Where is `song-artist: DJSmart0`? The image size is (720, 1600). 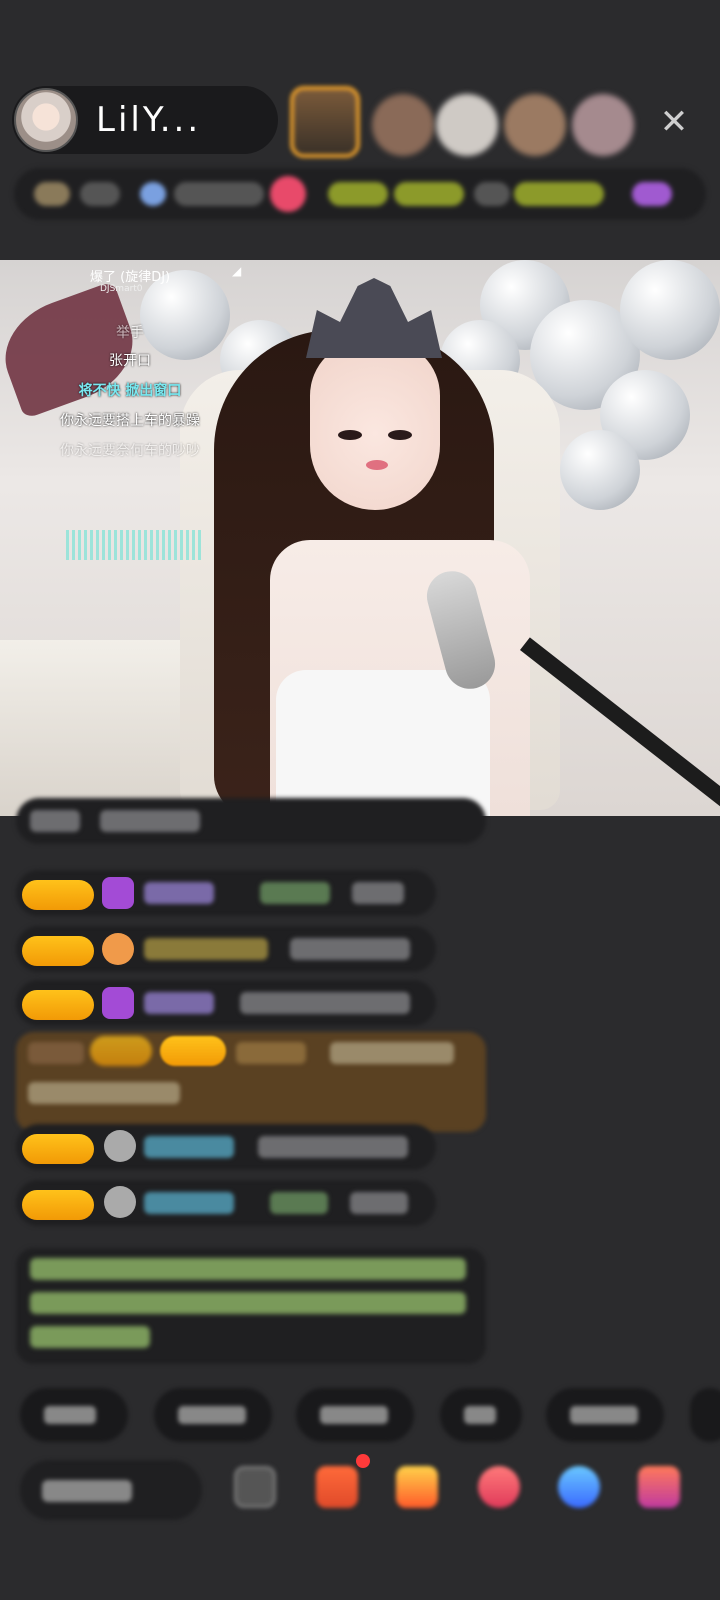 song-artist: DJSmart0 is located at coordinates (121, 289).